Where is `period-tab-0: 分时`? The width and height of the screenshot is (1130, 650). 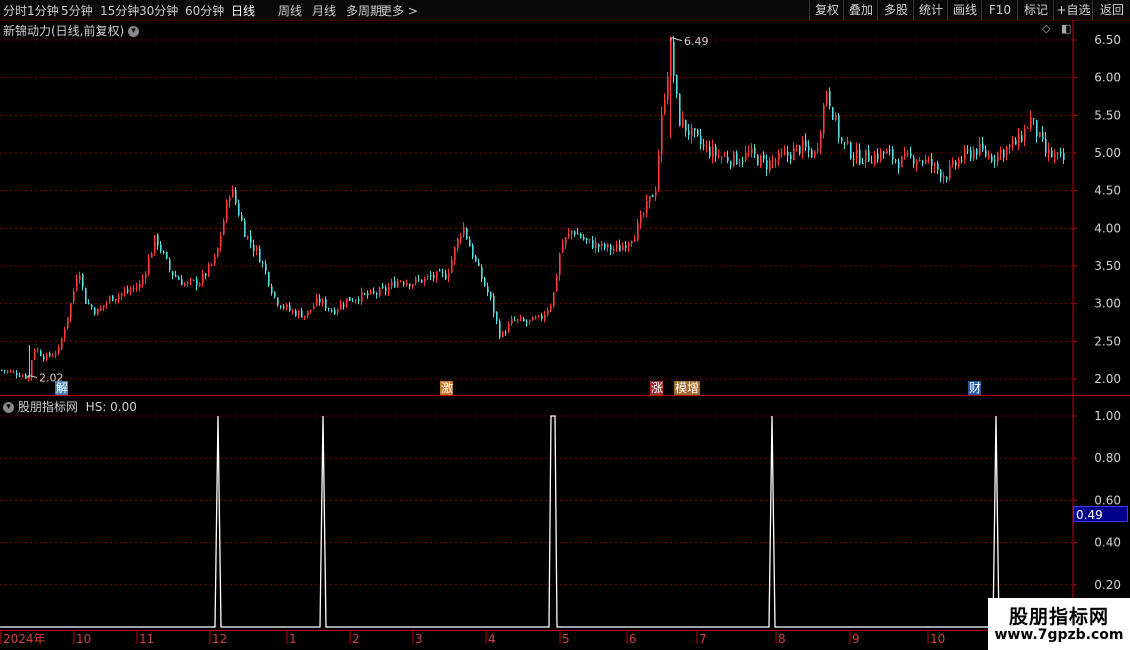 period-tab-0: 分时 is located at coordinates (15, 10).